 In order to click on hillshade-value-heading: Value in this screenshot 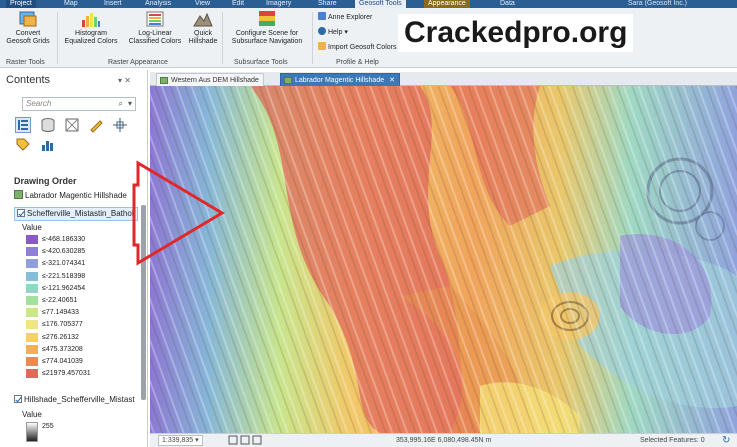, I will do `click(32, 414)`.